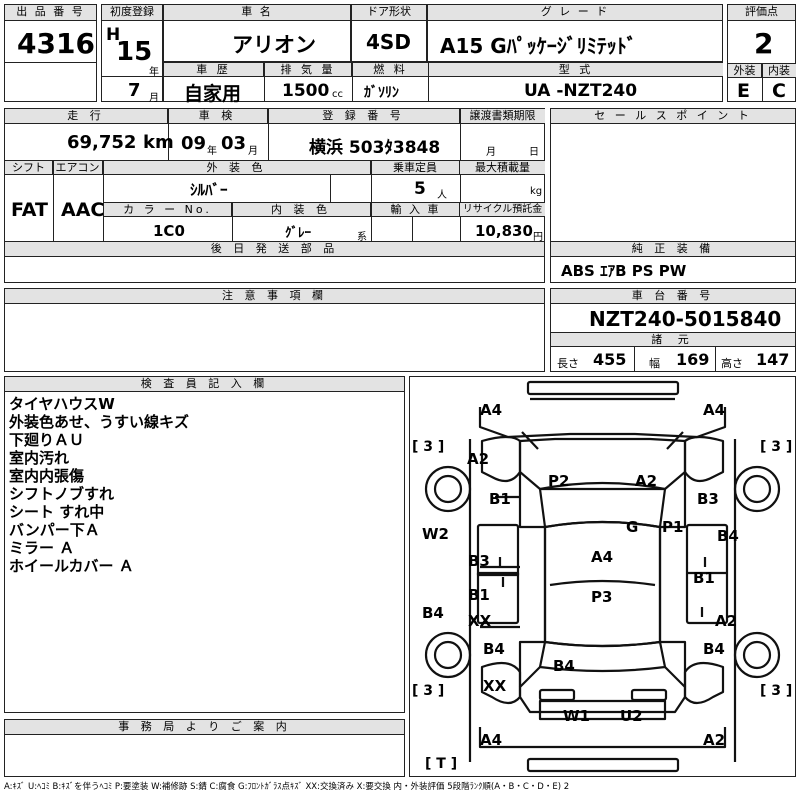 This screenshot has width=800, height=800. What do you see at coordinates (274, 330) in the screenshot?
I see `notes-box: 注 意 事 項 欄` at bounding box center [274, 330].